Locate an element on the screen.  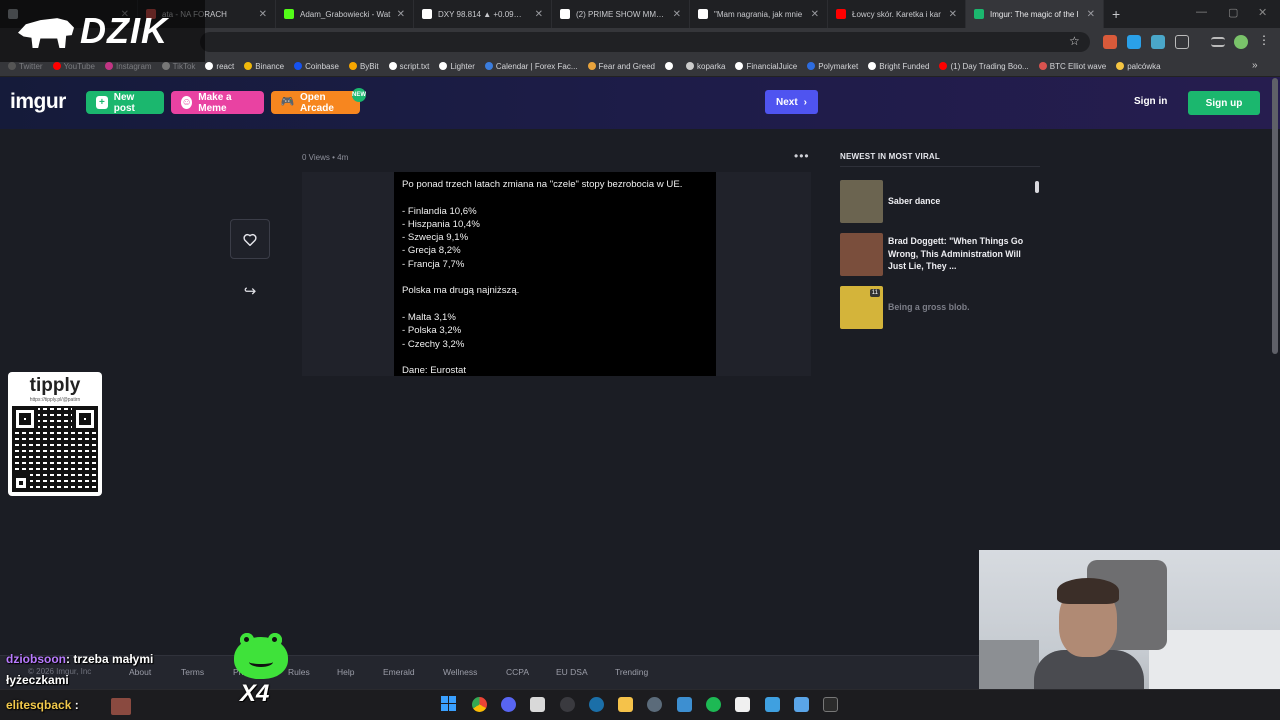
minimize-icon: — is located at coordinates (1201, 12).